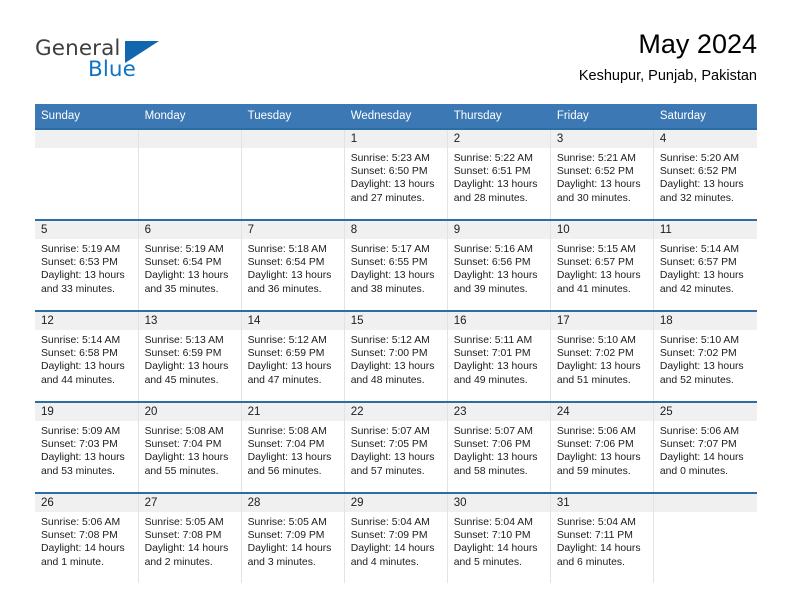 The image size is (792, 612). Describe the element at coordinates (490, 289) in the screenshot. I see `daylight-text-line2: and 39 minutes.` at that location.